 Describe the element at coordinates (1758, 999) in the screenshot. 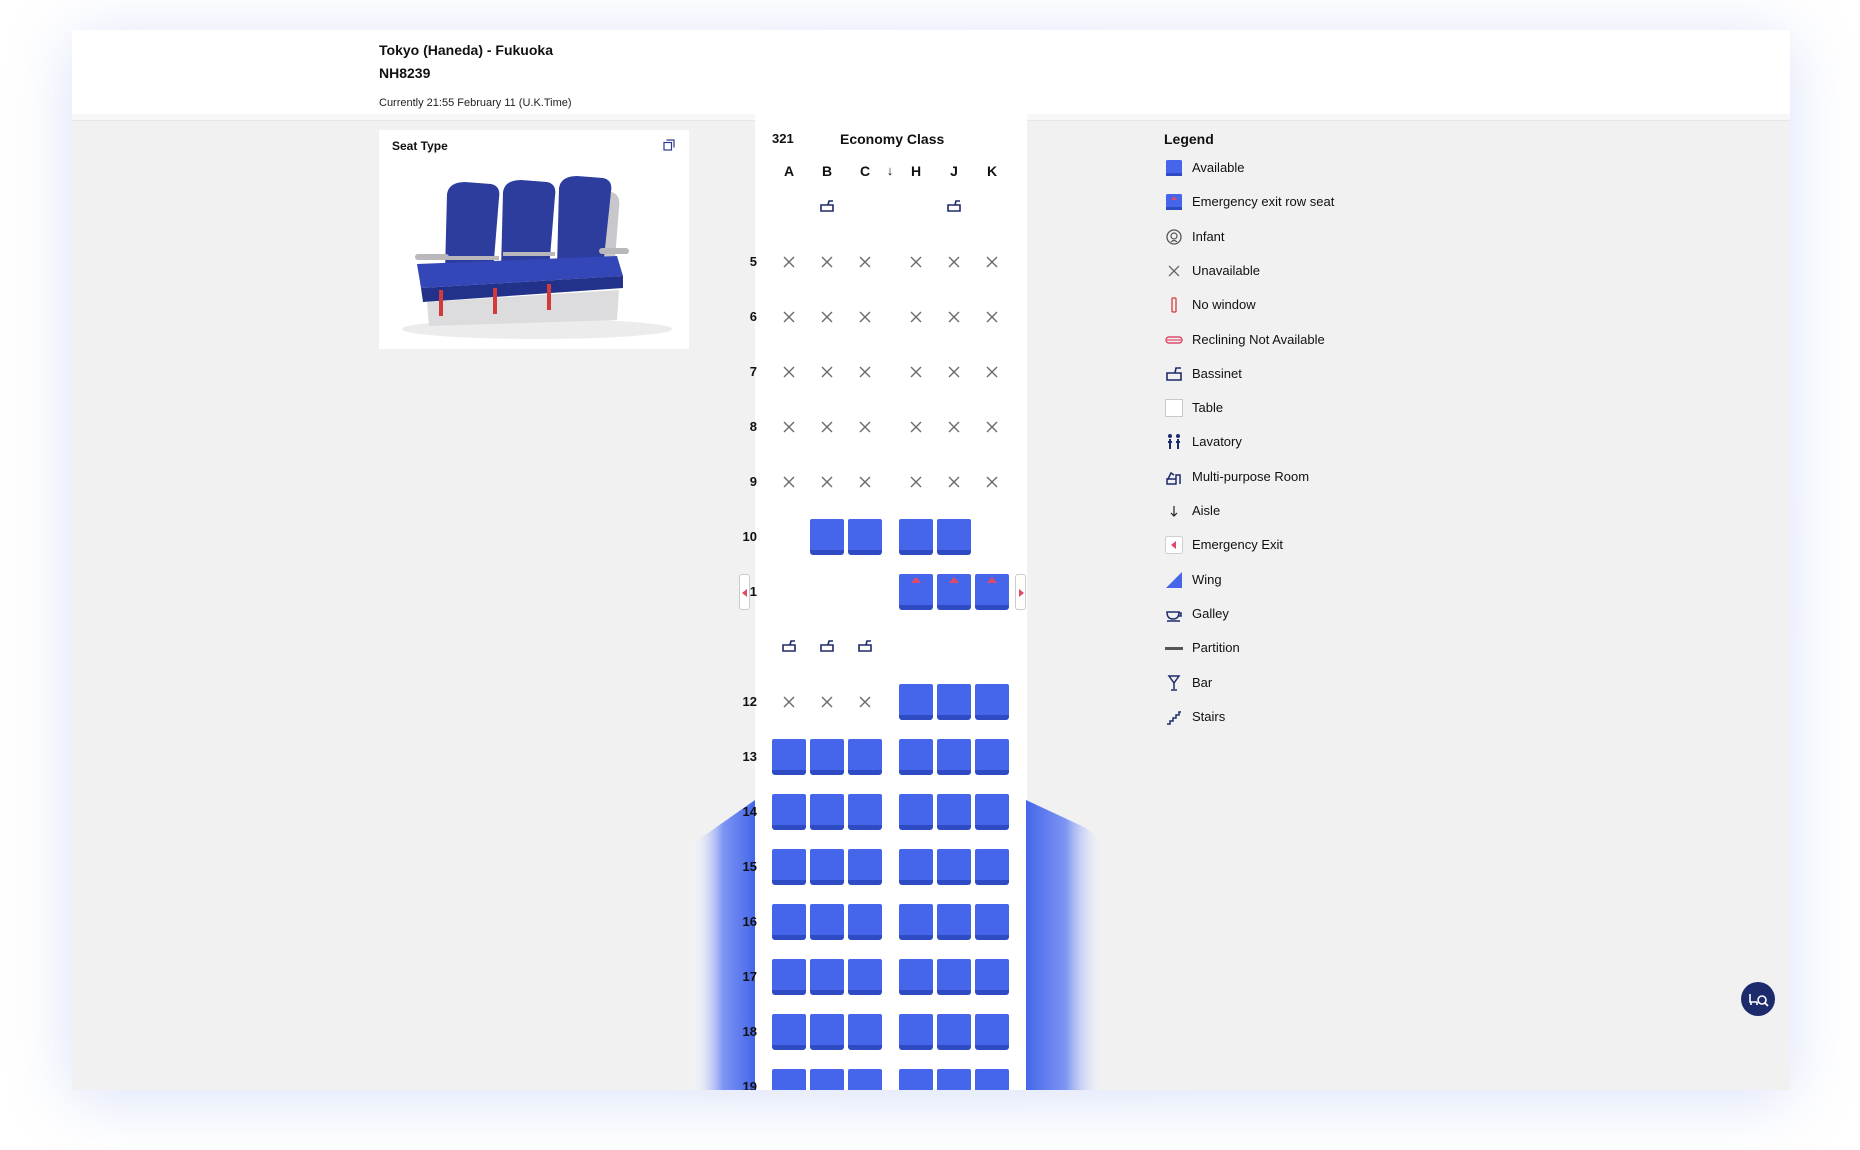

I see `seat-search-button` at that location.